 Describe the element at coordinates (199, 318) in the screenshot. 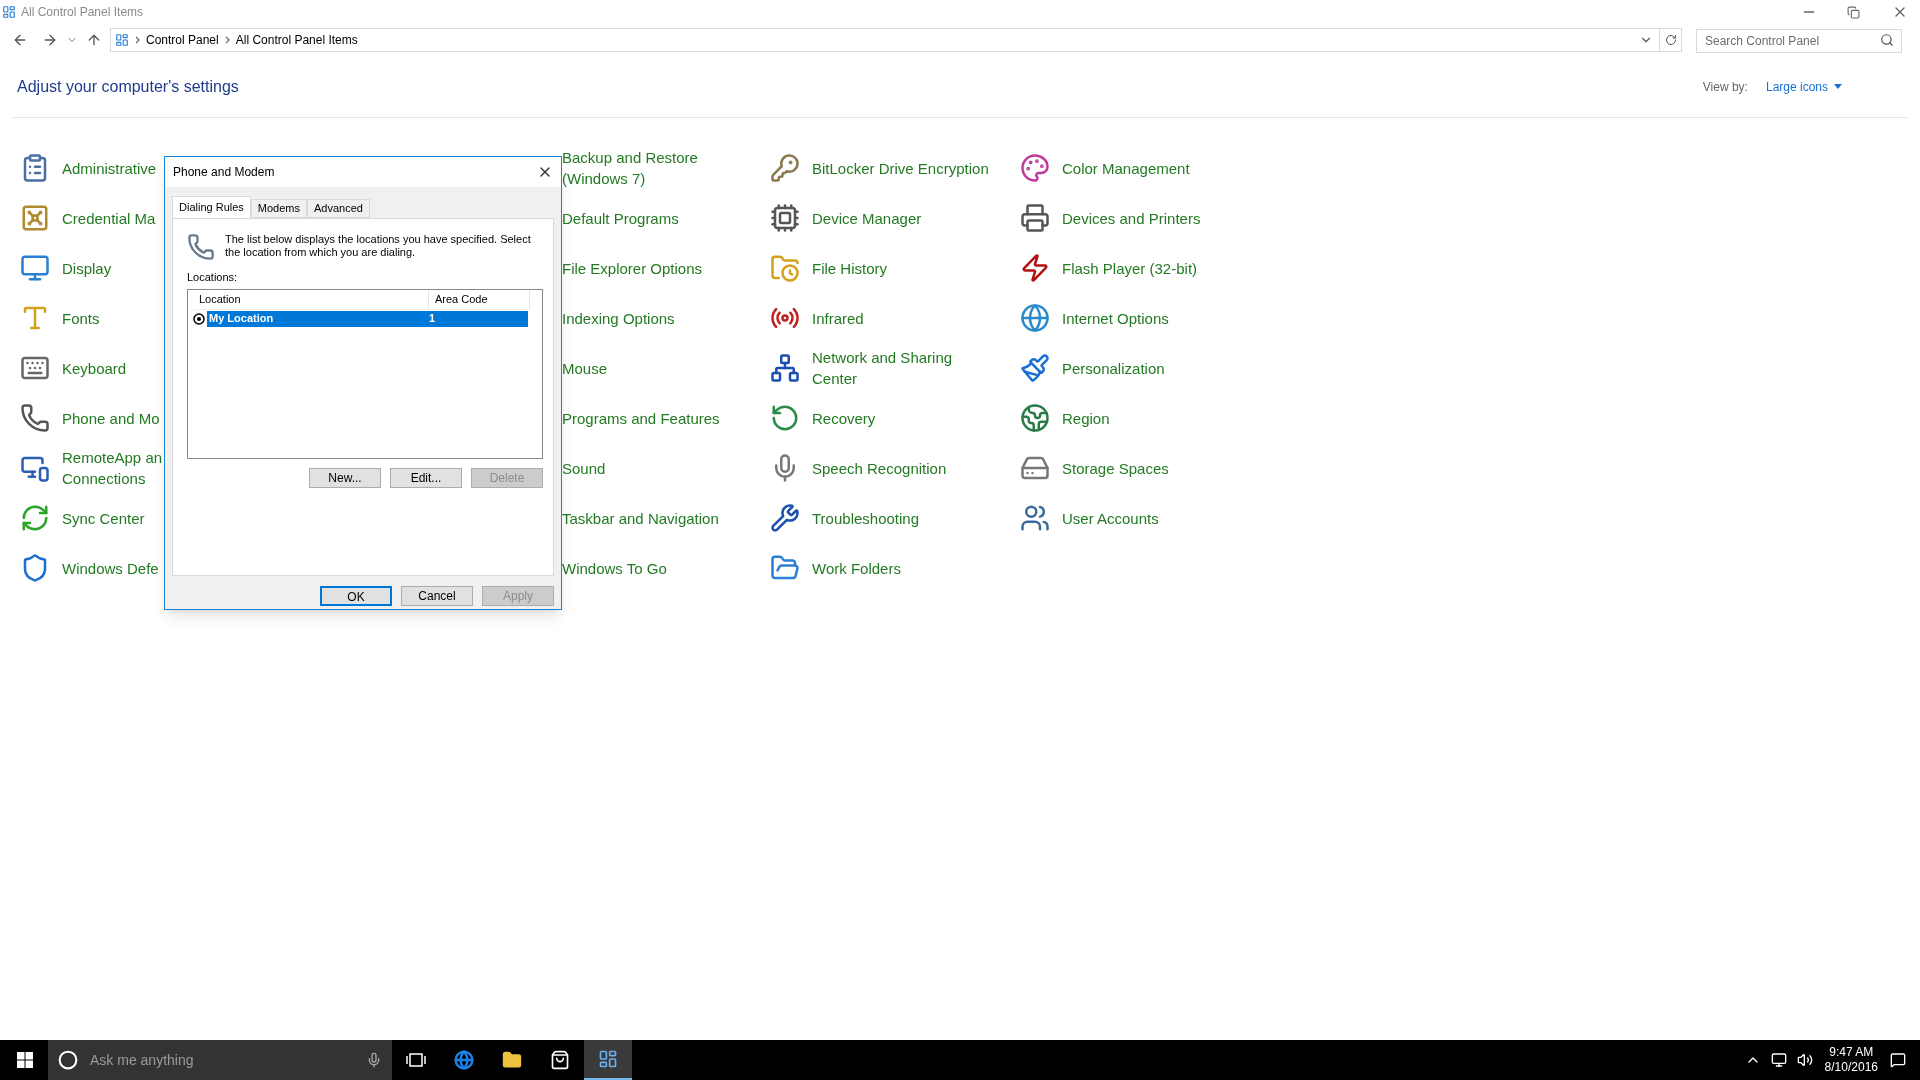

I see `default-location-icon` at that location.